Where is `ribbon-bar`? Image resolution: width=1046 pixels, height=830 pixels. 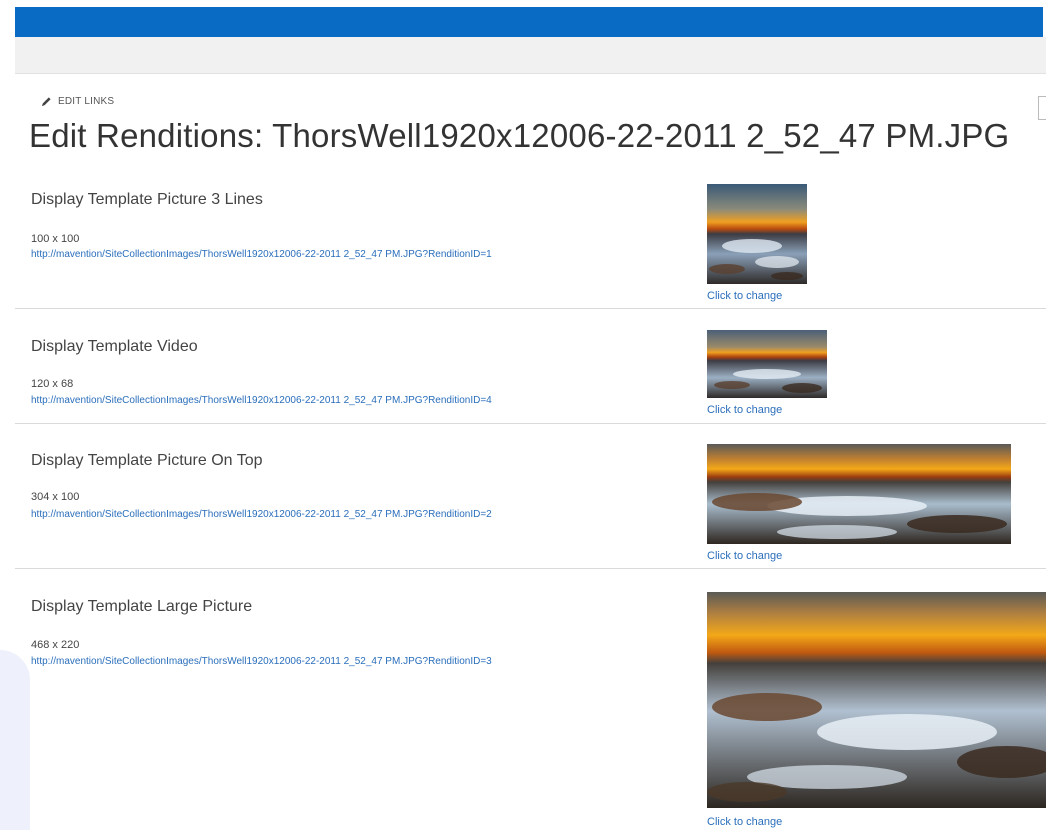 ribbon-bar is located at coordinates (530, 55).